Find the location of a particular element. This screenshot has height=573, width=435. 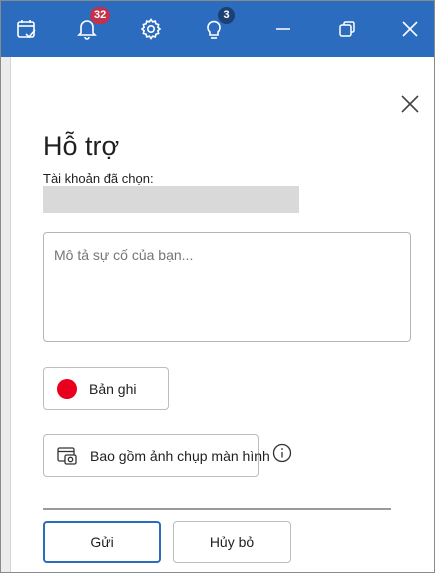

tips-count-badge: 3 is located at coordinates (226, 15).